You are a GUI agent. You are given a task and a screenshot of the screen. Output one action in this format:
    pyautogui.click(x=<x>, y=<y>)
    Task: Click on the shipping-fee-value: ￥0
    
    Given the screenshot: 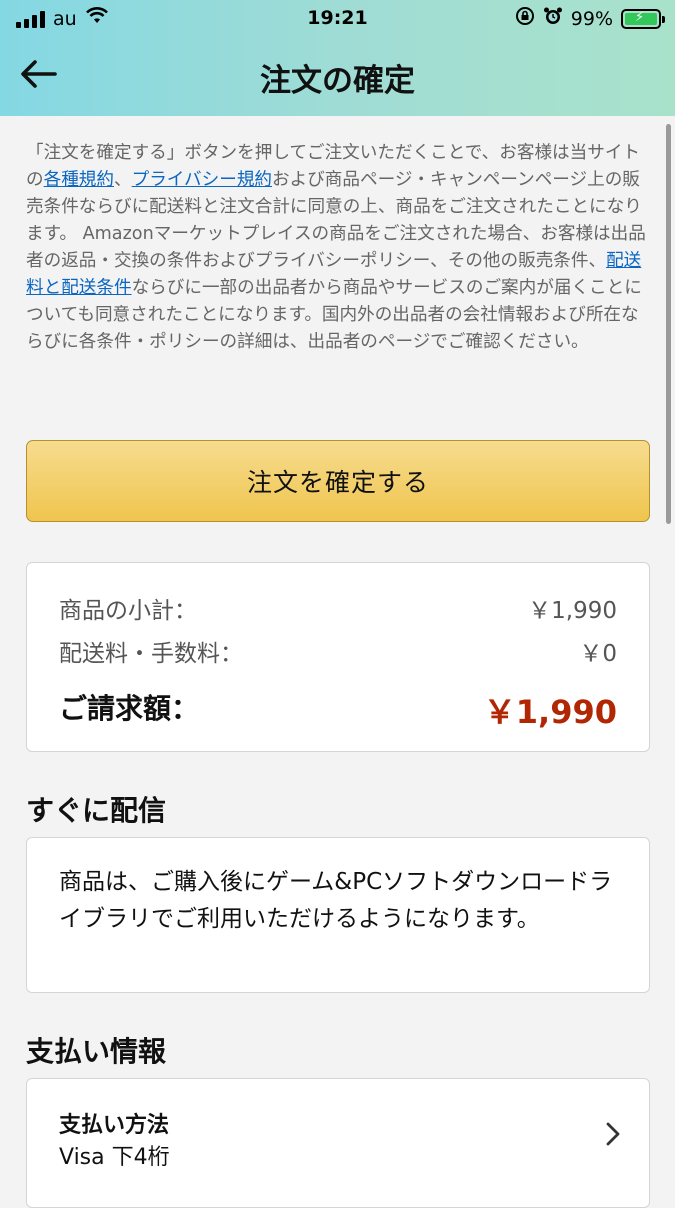 What is the action you would take?
    pyautogui.click(x=598, y=654)
    